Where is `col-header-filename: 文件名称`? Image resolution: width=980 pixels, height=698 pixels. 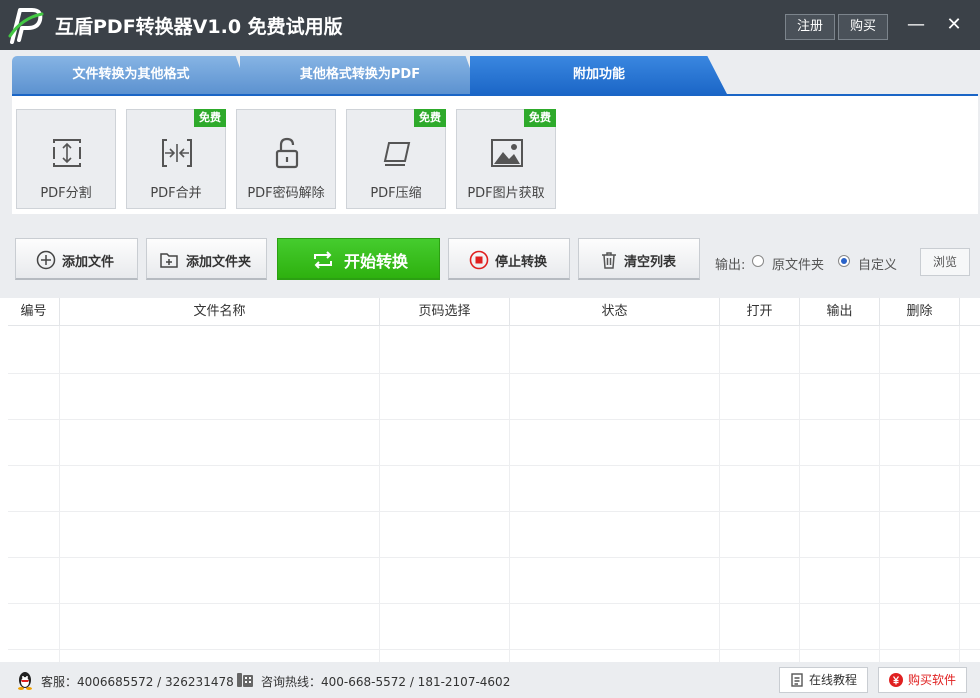
col-header-filename: 文件名称 is located at coordinates (220, 312).